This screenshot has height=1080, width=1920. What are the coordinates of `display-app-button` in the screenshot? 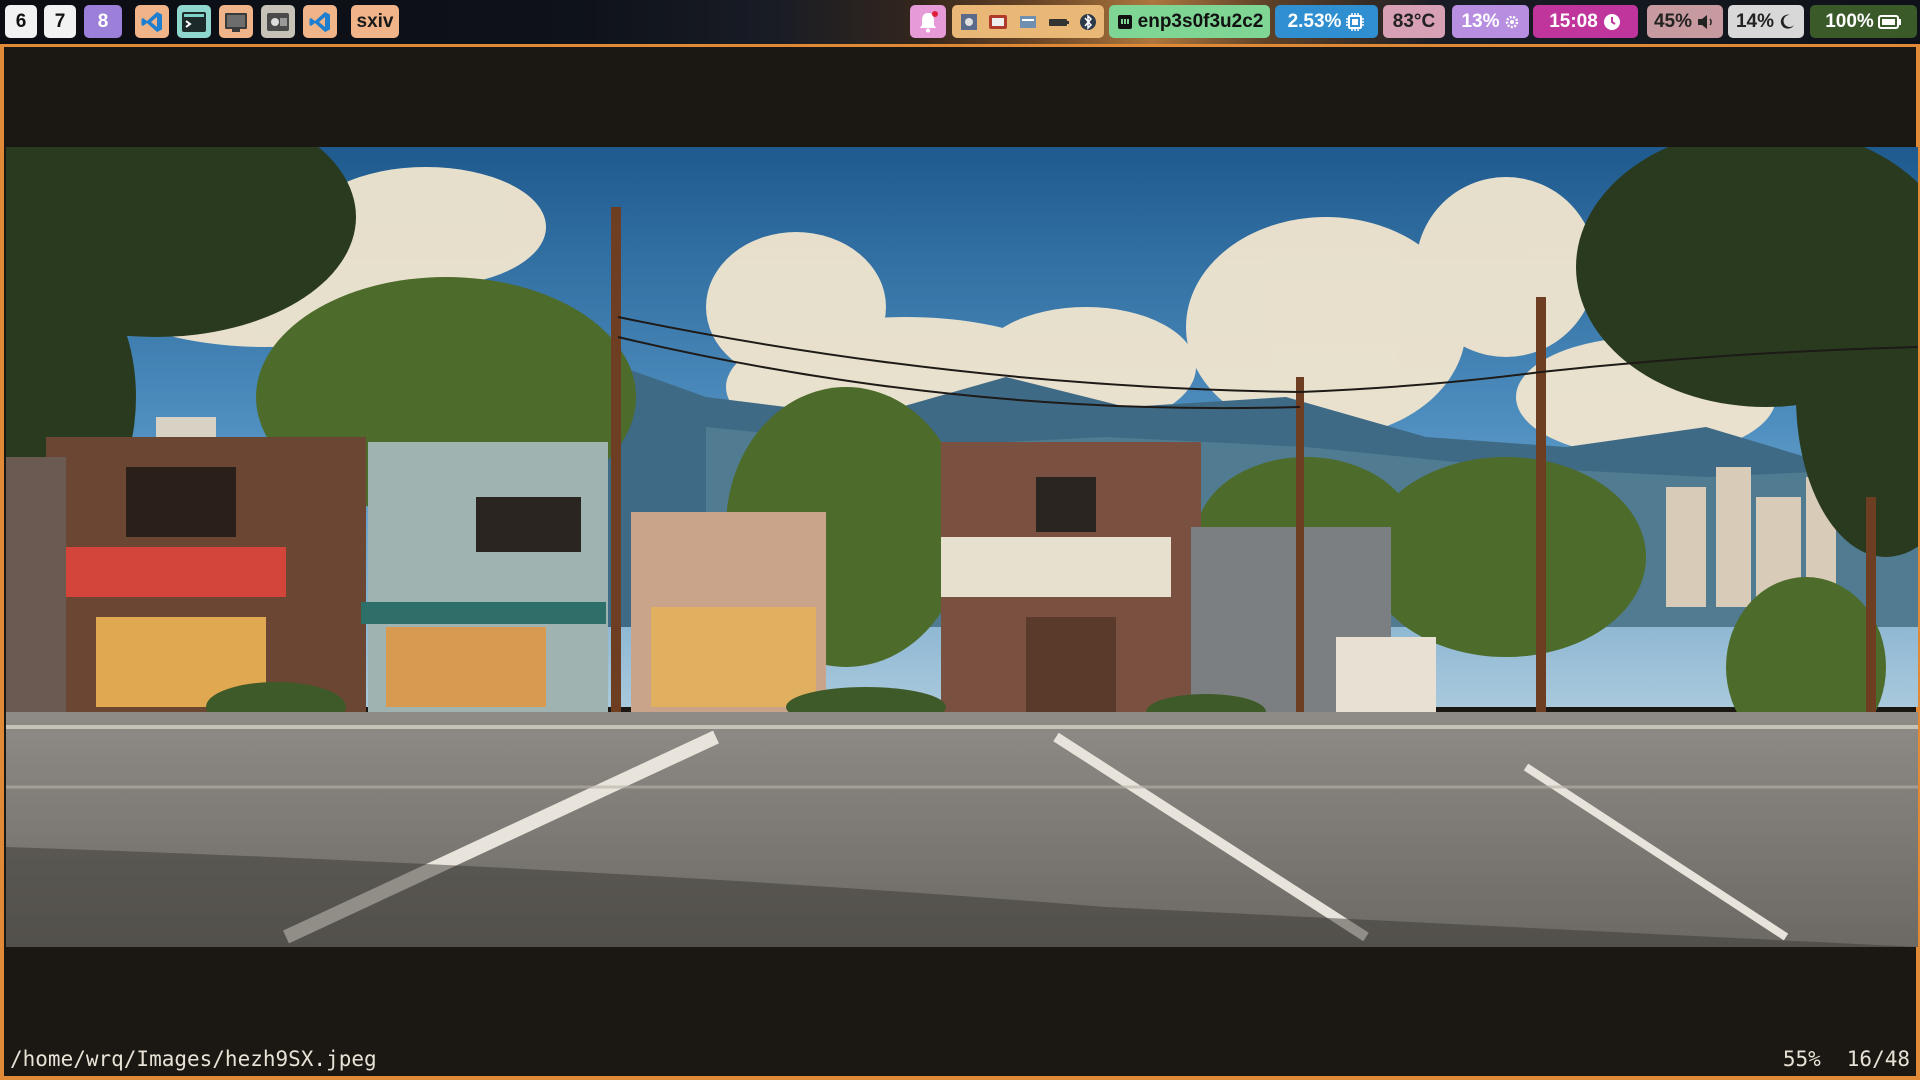 It's located at (236, 21).